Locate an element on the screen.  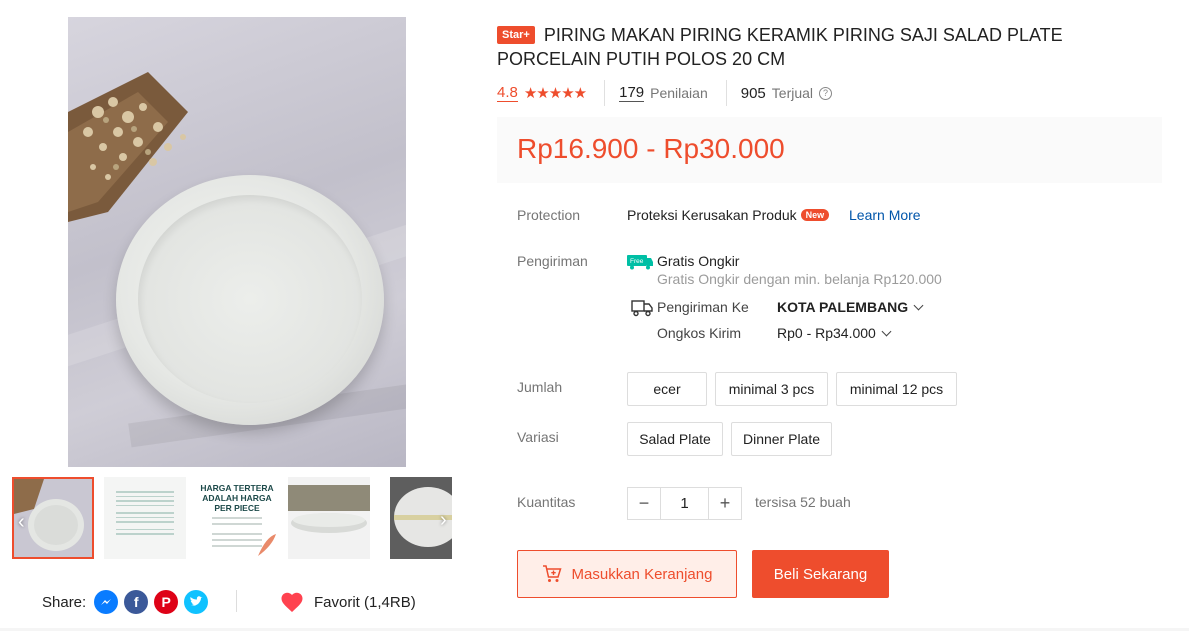
learn-more-link: Learn More is located at coordinates (885, 215).